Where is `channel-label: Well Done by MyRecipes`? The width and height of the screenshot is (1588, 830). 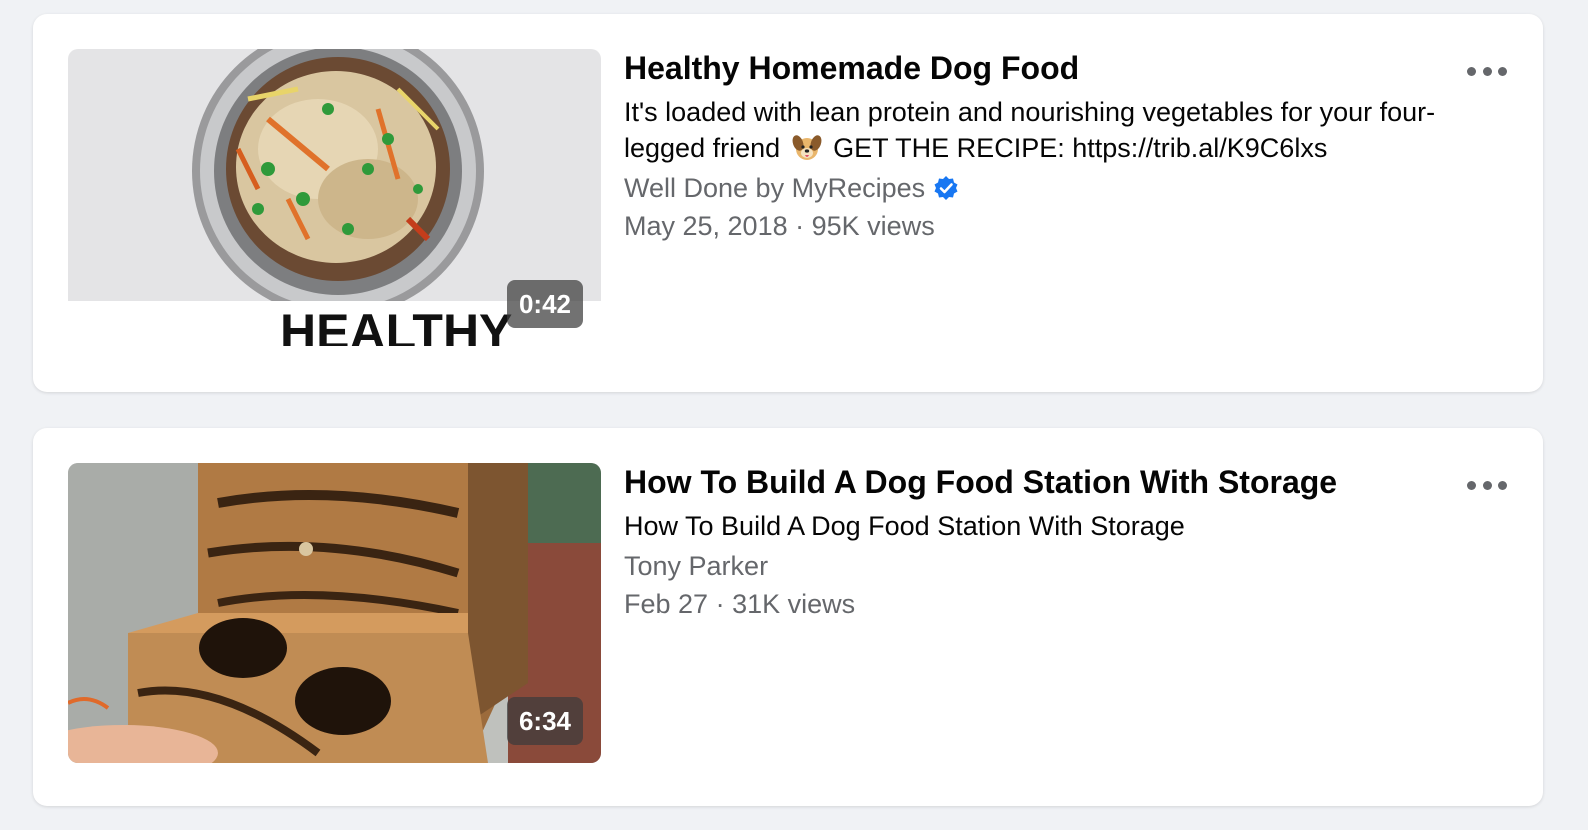
channel-label: Well Done by MyRecipes is located at coordinates (775, 188).